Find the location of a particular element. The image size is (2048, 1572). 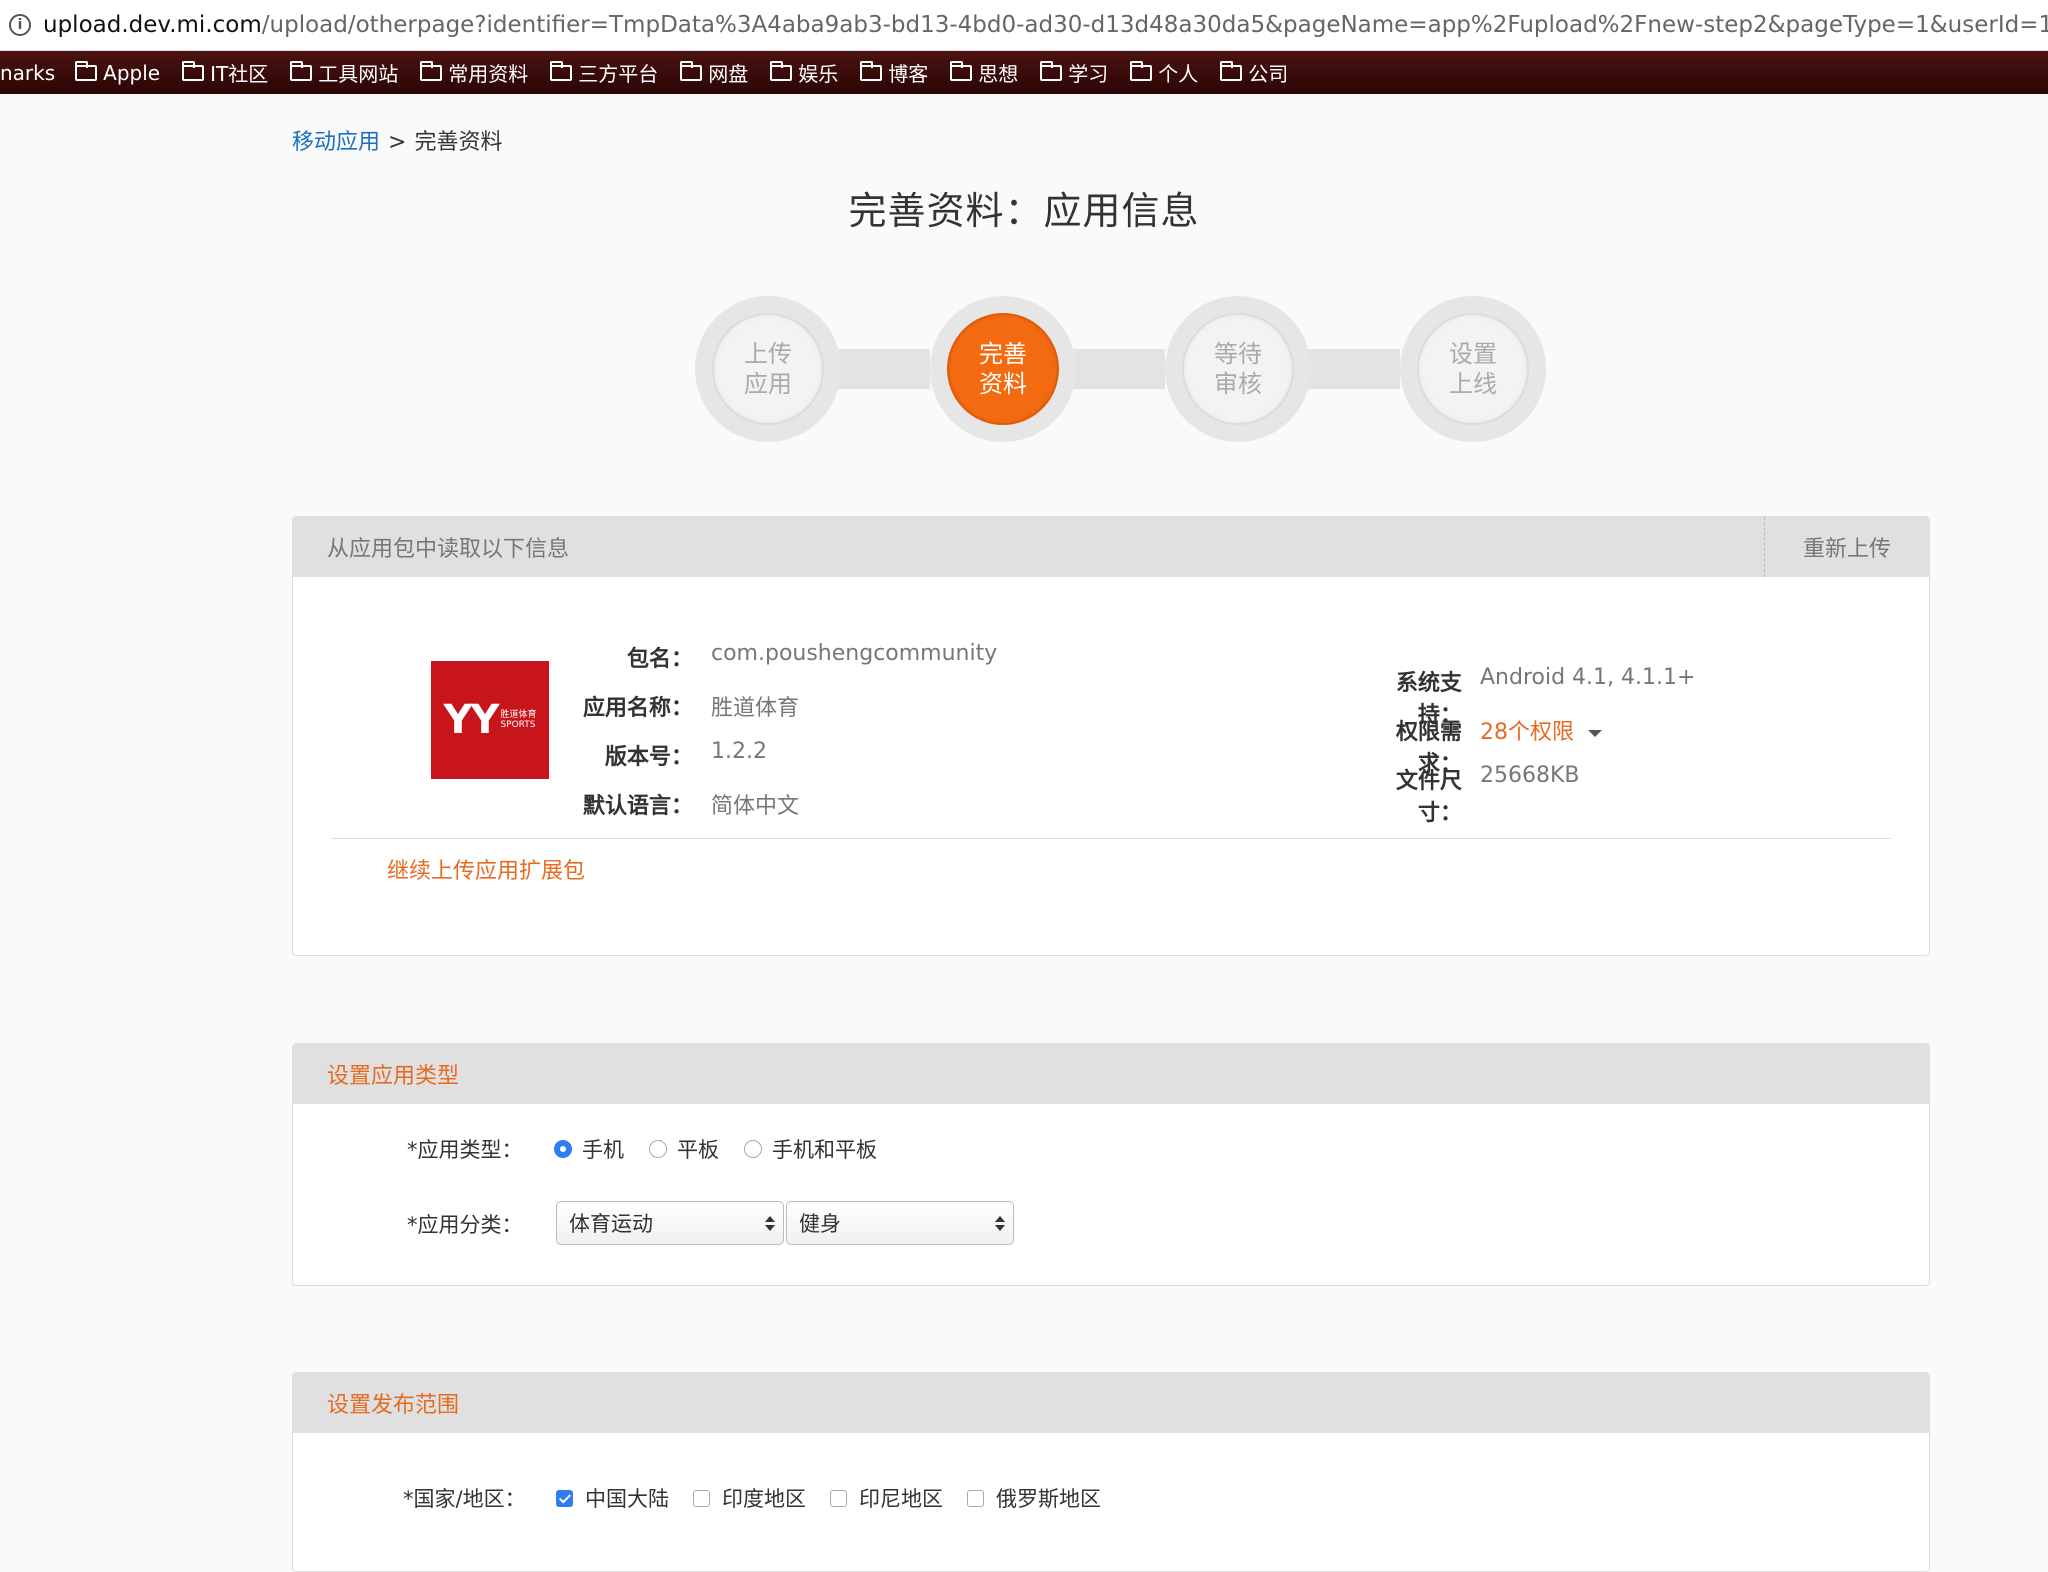

permission-value: 28个权限 is located at coordinates (1527, 732).